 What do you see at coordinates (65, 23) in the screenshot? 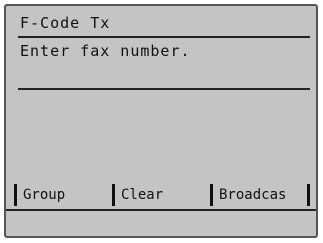
I see `screen-title: F-Code Tx` at bounding box center [65, 23].